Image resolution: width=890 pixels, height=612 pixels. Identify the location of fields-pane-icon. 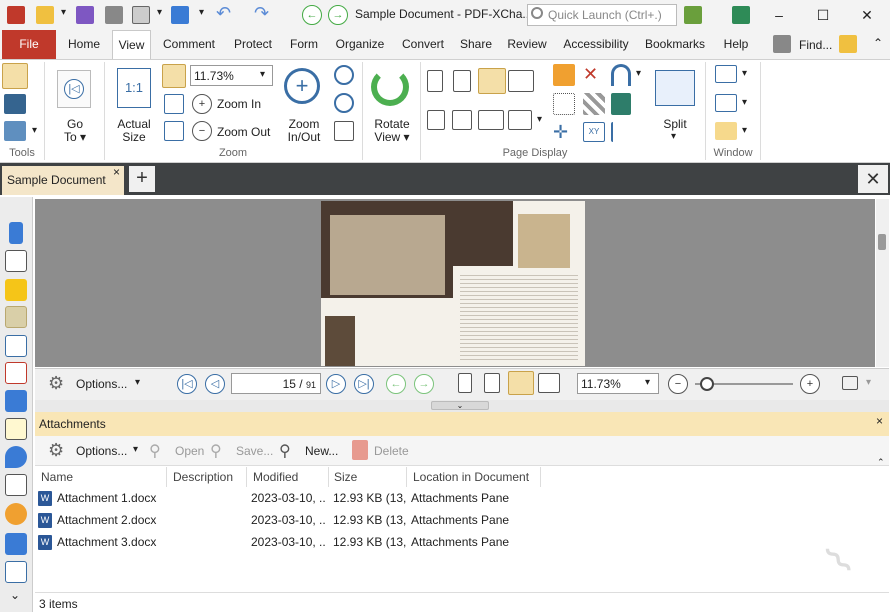
(16, 373).